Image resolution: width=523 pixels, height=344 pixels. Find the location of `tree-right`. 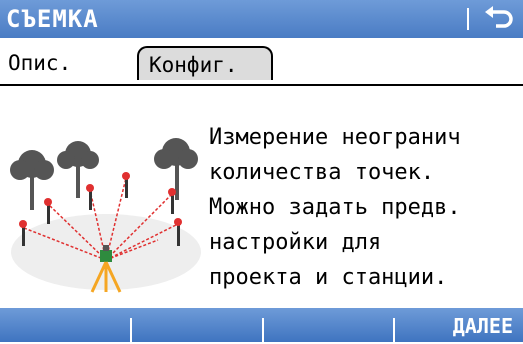

tree-right is located at coordinates (176, 169).